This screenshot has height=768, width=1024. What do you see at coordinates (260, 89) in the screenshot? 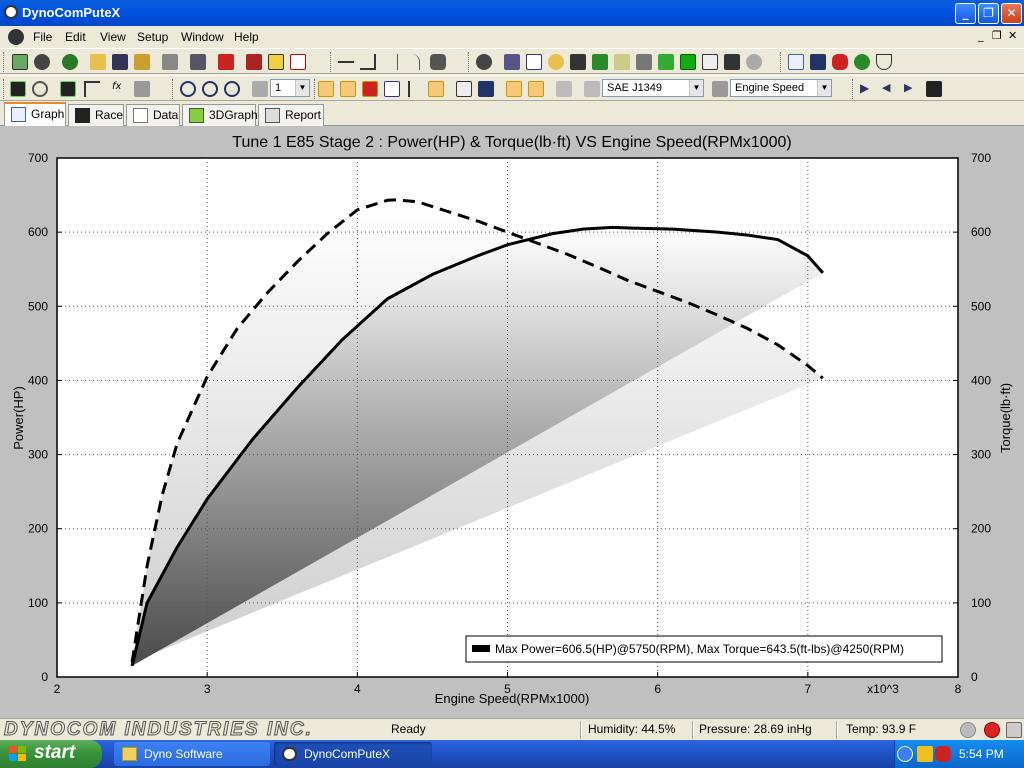
I see `pattern-icon` at bounding box center [260, 89].